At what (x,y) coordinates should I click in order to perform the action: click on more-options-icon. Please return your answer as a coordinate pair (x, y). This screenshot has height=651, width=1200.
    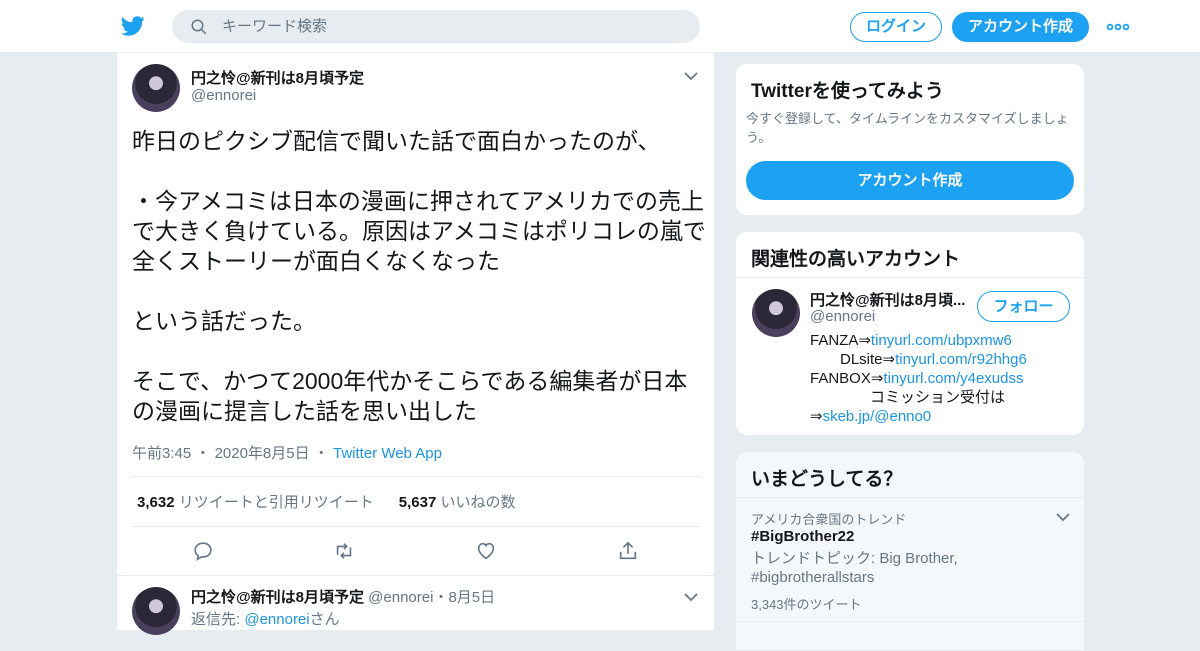
    Looking at the image, I should click on (1118, 27).